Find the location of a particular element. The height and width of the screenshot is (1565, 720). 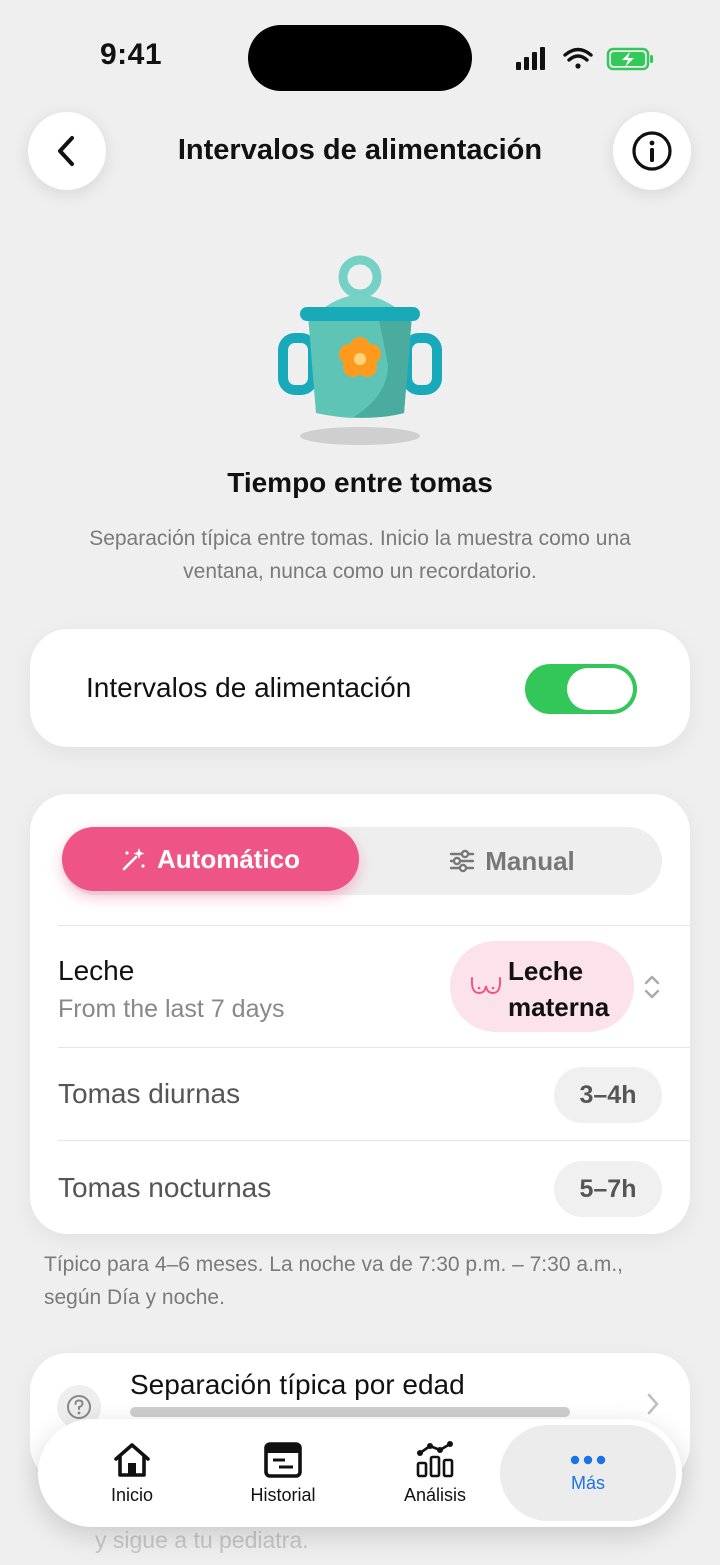

page-title: Intervalos de alimentación is located at coordinates (360, 150).